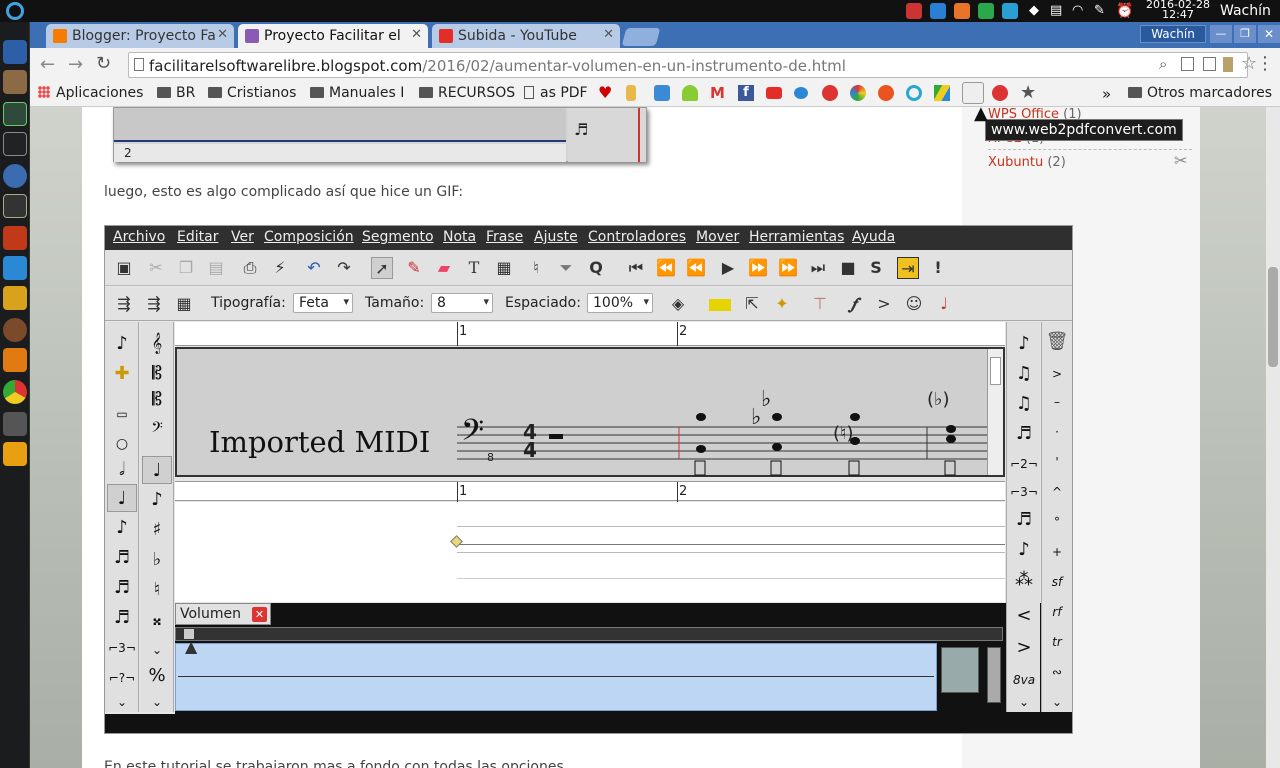 This screenshot has height=768, width=1280. Describe the element at coordinates (641, 37) in the screenshot. I see `new-tab-button` at that location.